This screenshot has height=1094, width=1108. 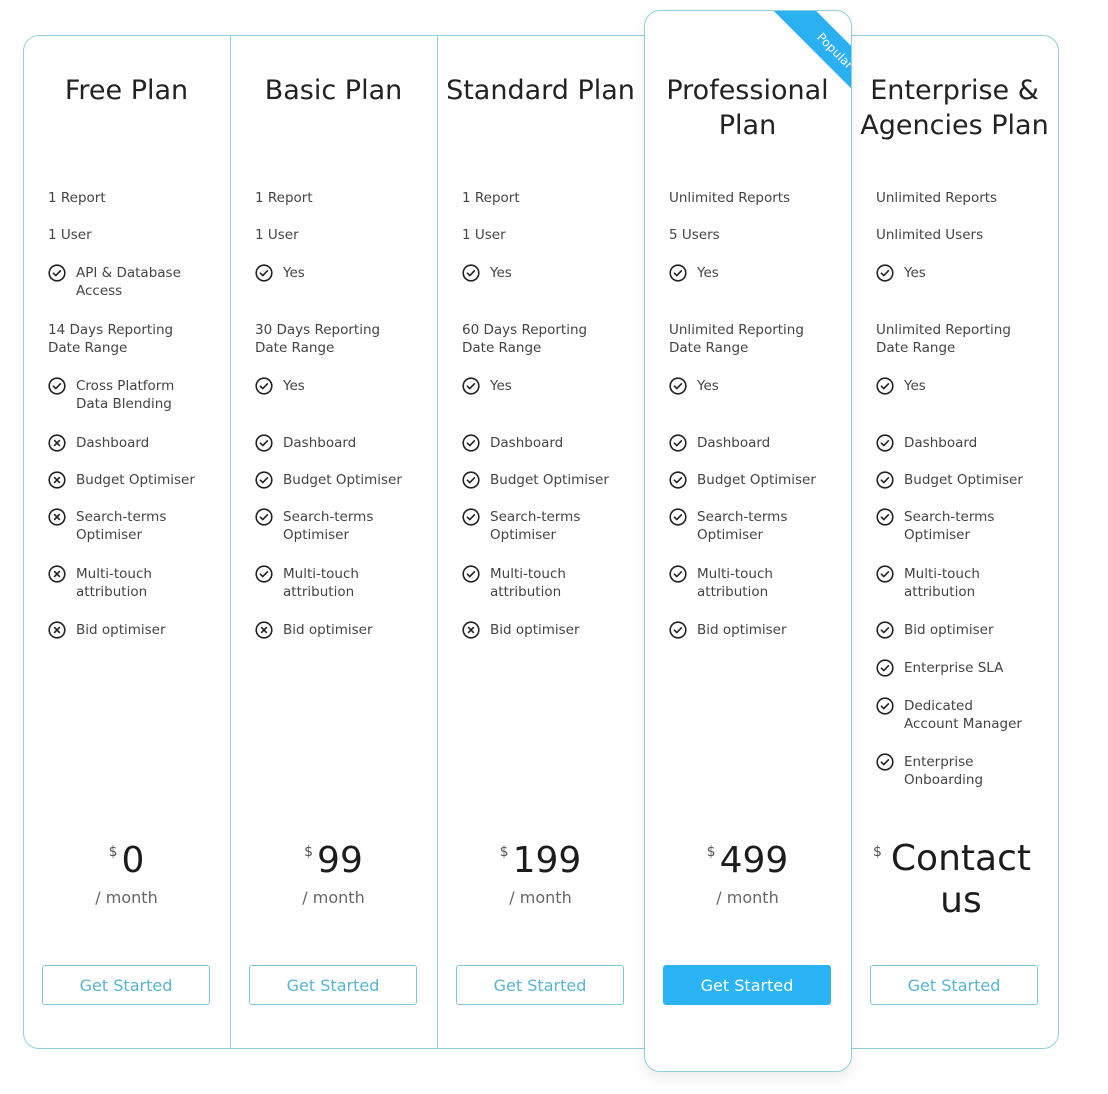 I want to click on feature-text: Cross Platform Data Blending, so click(x=125, y=395).